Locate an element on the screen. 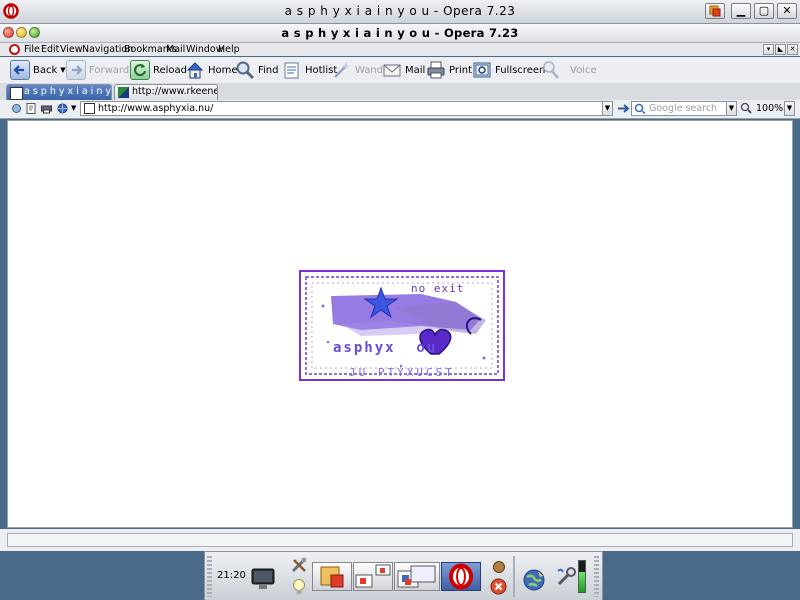  url-text: http://www.asphyxia.nu/ is located at coordinates (156, 108).